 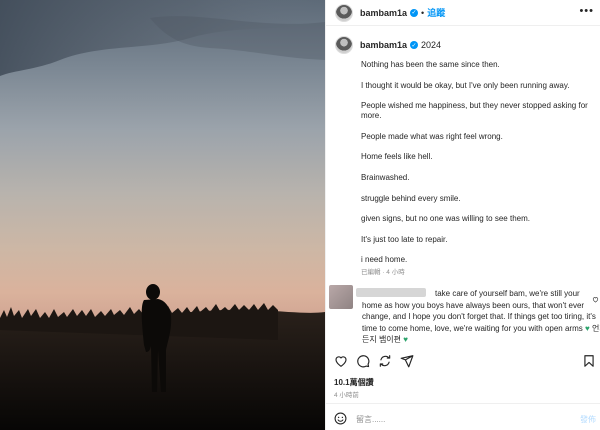 I want to click on comment-composer: 發佈, so click(x=465, y=419).